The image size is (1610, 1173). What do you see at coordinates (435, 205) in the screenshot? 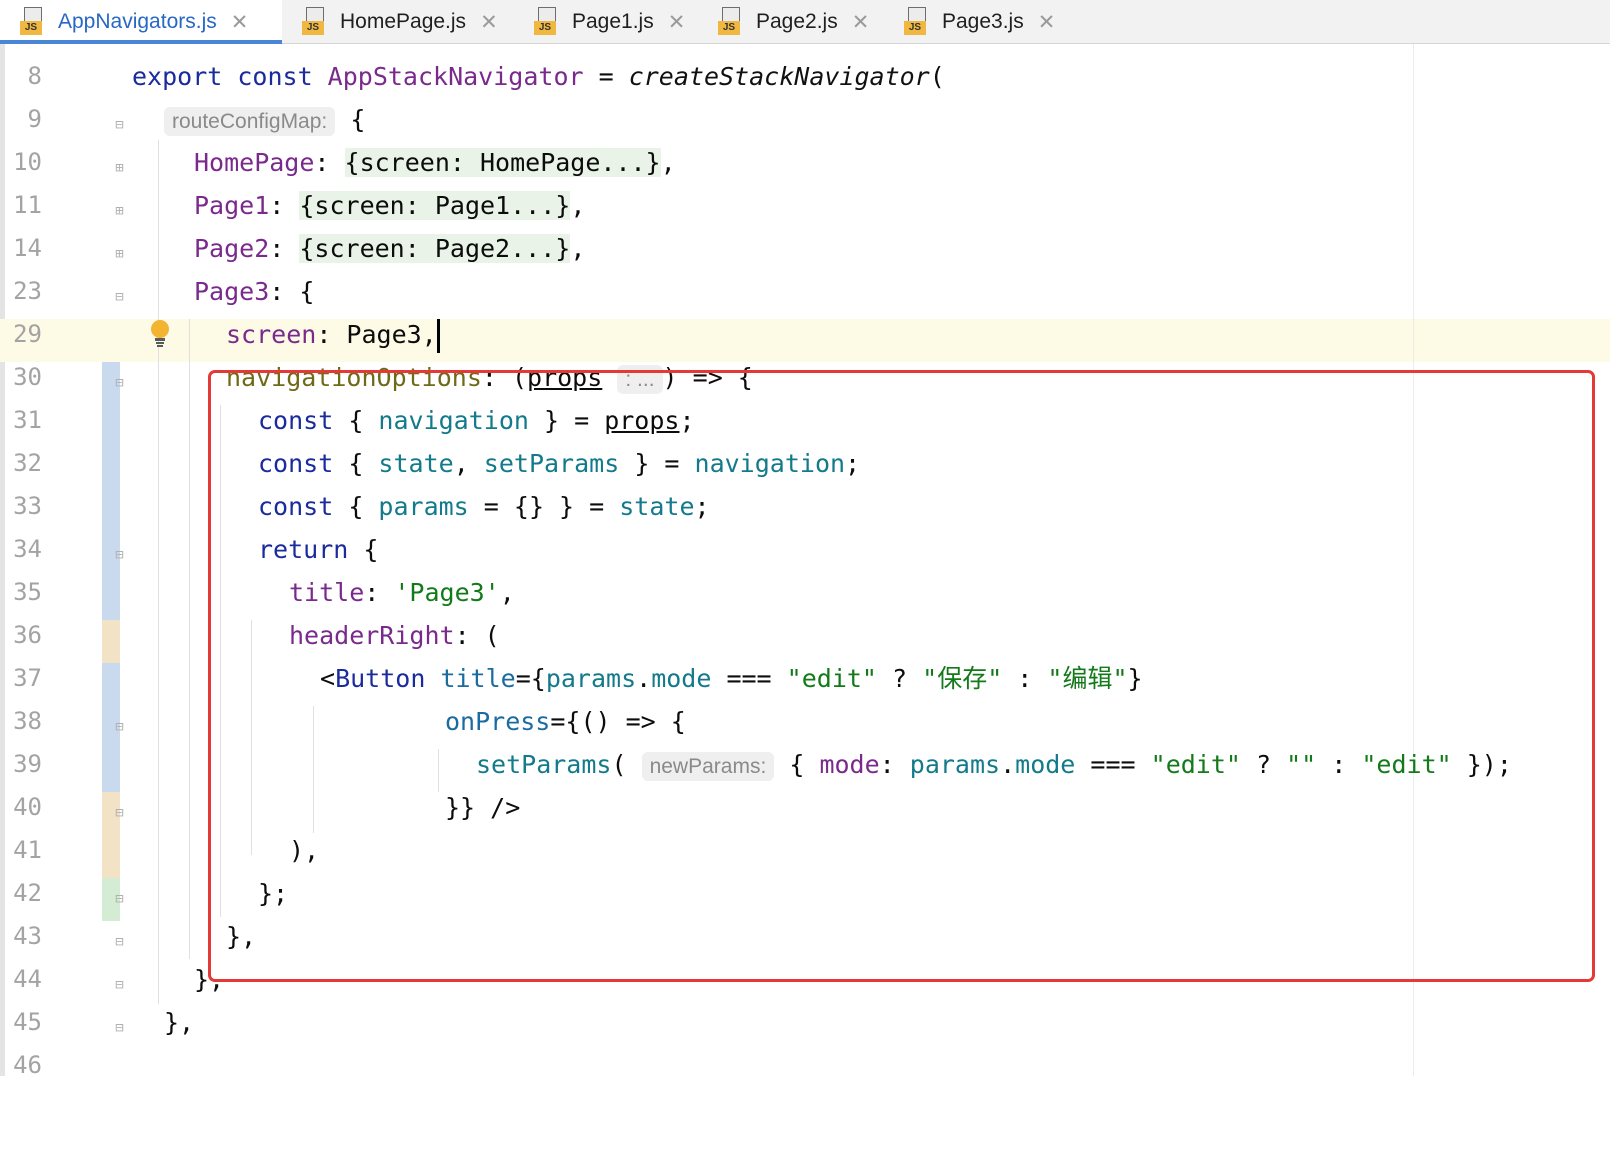
I see `folded-region: {screen: Page1...}` at bounding box center [435, 205].